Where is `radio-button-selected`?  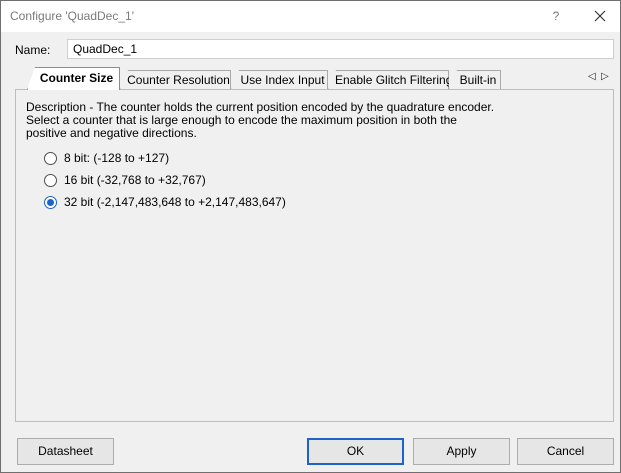 radio-button-selected is located at coordinates (50, 202).